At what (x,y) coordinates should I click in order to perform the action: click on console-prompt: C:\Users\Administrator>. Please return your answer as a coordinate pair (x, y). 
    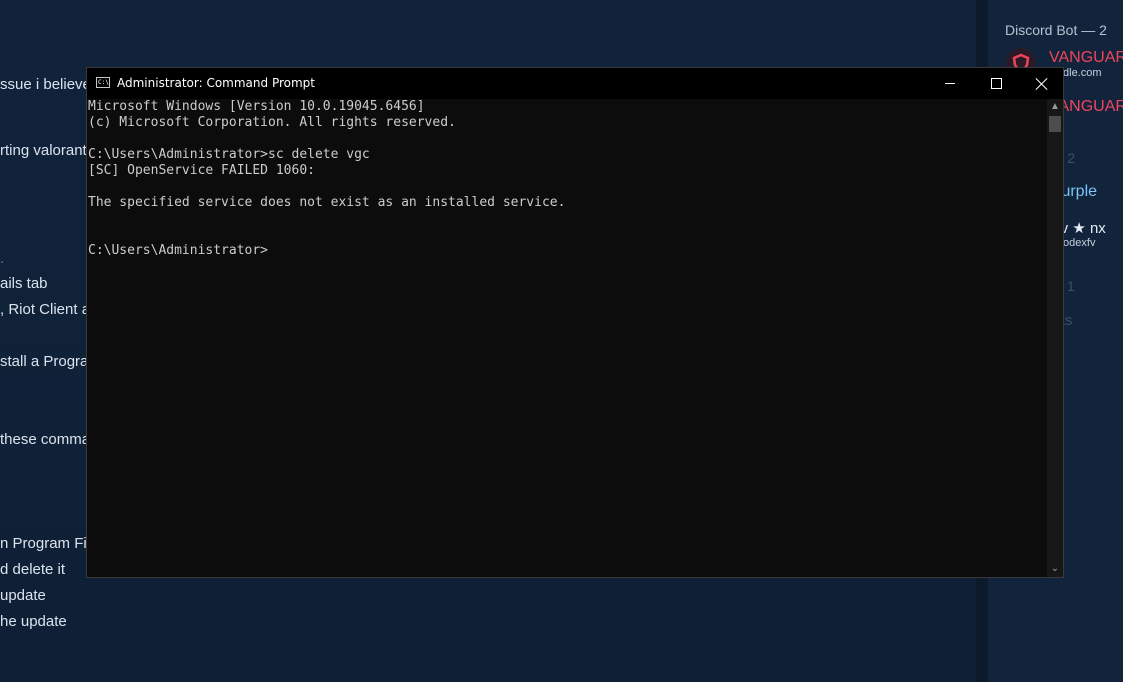
    Looking at the image, I should click on (178, 251).